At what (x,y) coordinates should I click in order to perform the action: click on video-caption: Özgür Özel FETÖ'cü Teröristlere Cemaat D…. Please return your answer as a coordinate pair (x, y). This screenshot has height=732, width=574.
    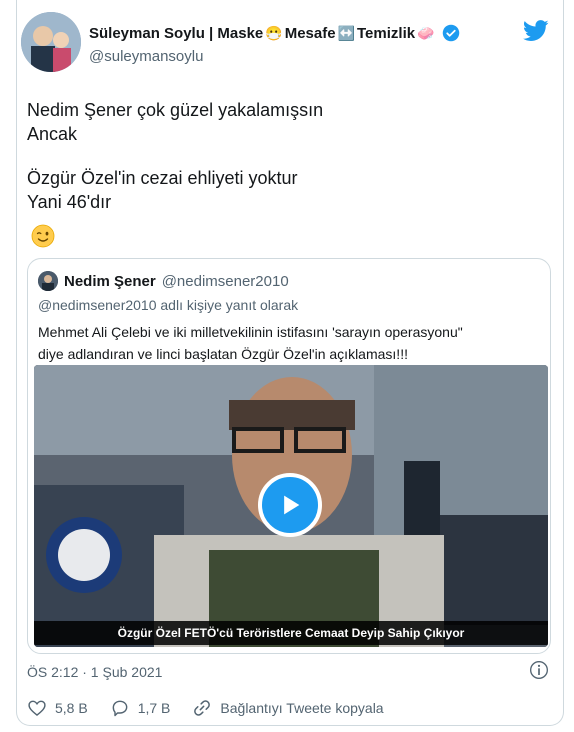
    Looking at the image, I should click on (291, 633).